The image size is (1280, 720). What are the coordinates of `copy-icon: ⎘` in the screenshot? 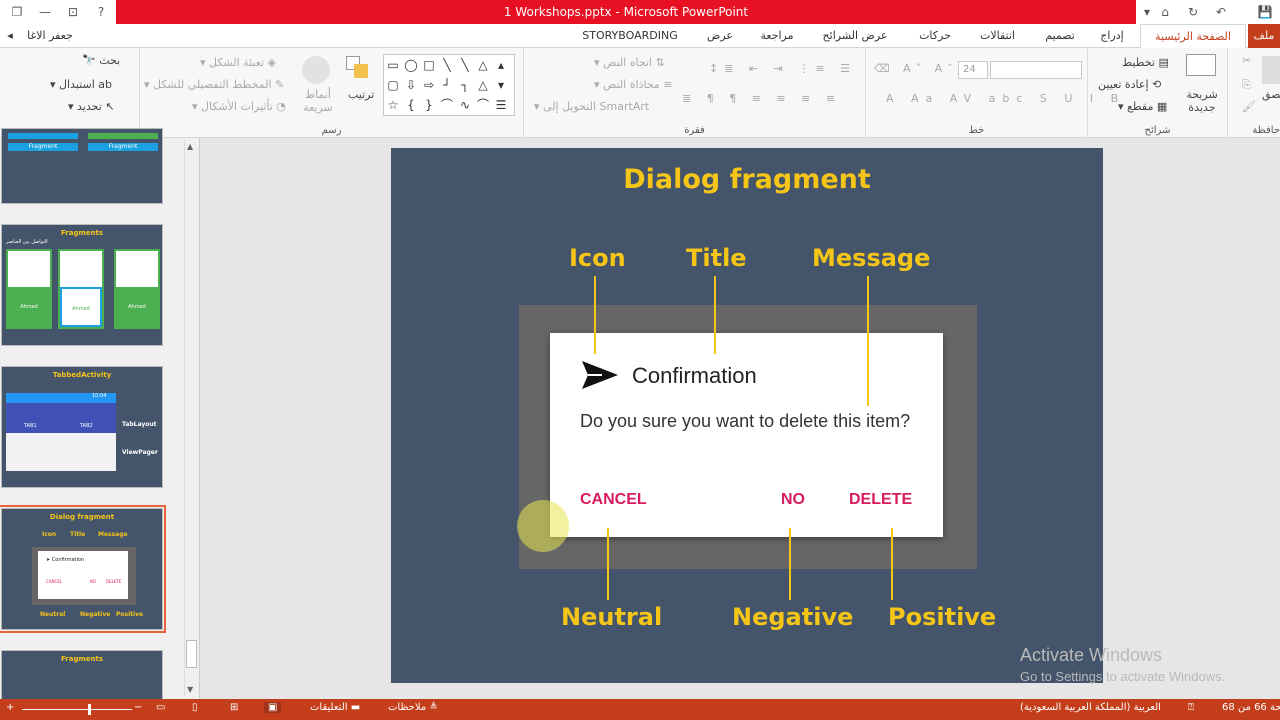 It's located at (1246, 85).